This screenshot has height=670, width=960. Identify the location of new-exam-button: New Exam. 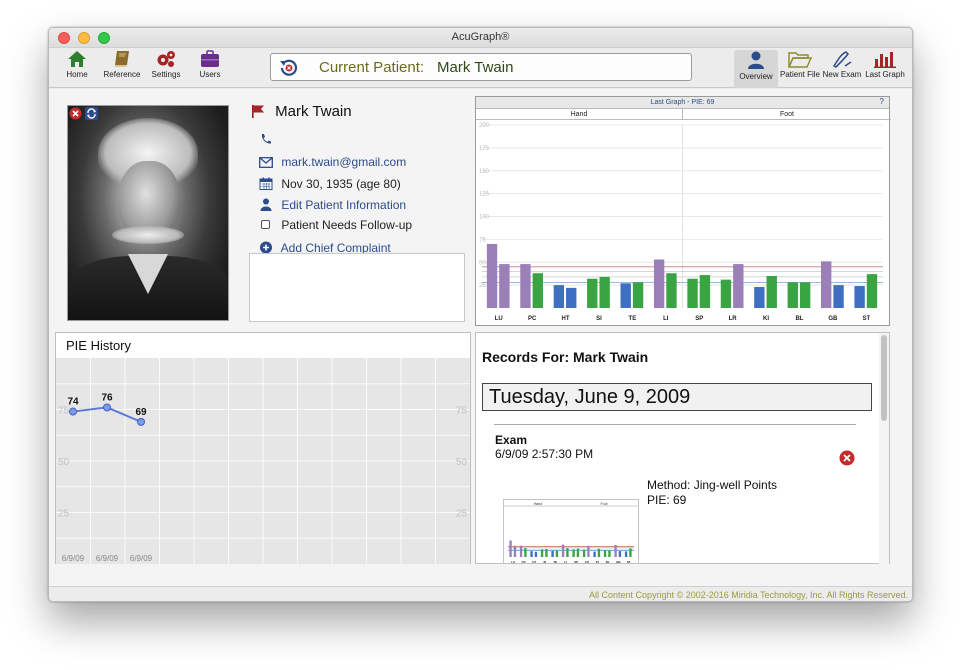
(842, 69).